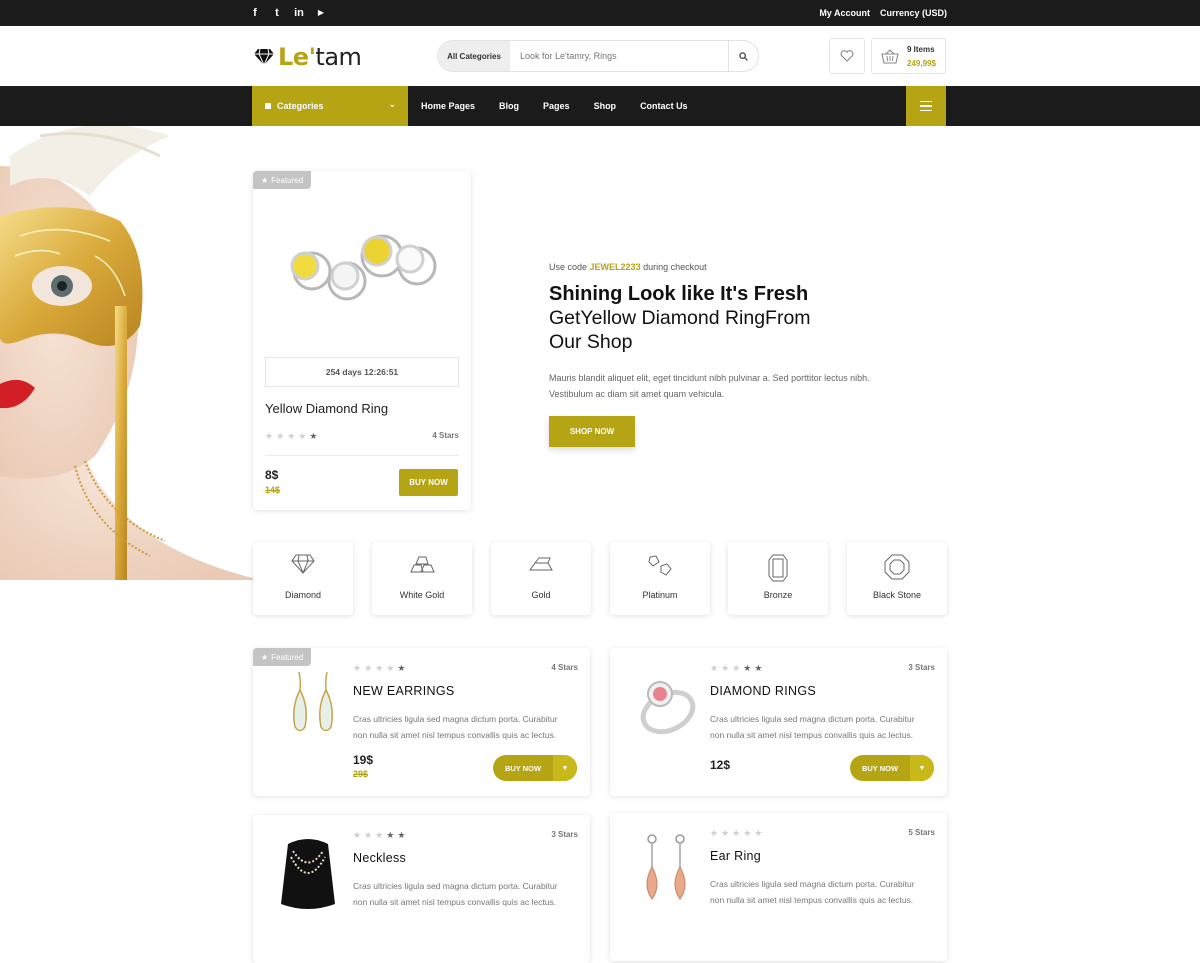 The height and width of the screenshot is (963, 1200). Describe the element at coordinates (273, 490) in the screenshot. I see `old-price: 14$` at that location.